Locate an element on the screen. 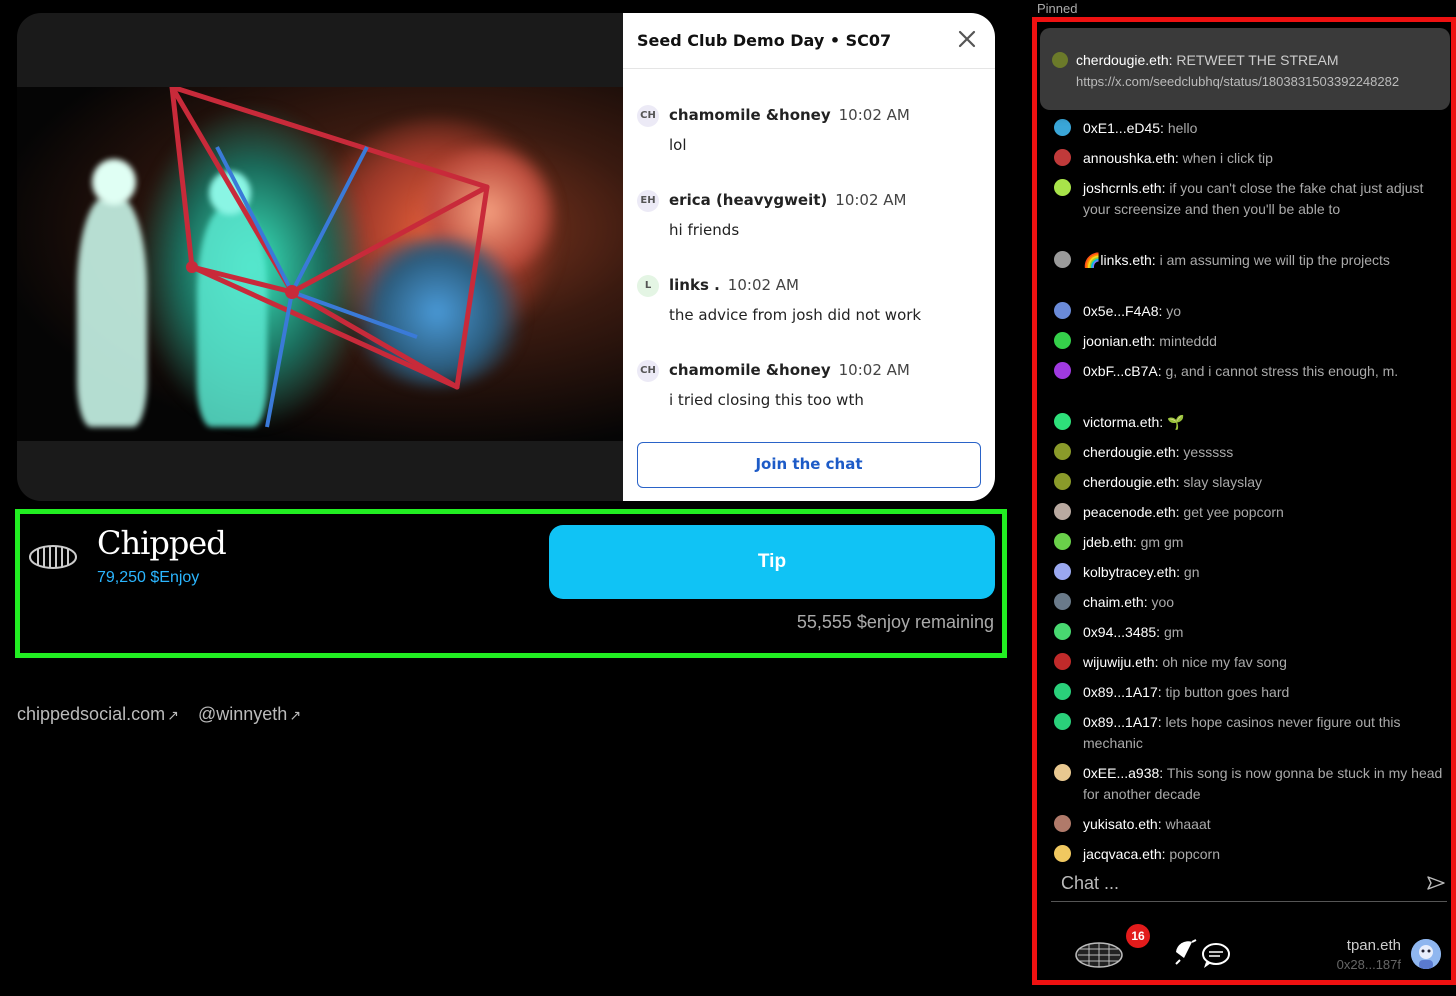 The image size is (1456, 996). twitter-handle-link: @winnyeth ↗ is located at coordinates (249, 714).